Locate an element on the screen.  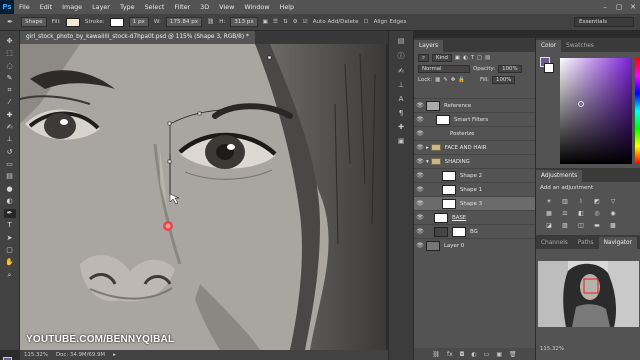
link-icon: ⛓ is located at coordinates (210, 22).